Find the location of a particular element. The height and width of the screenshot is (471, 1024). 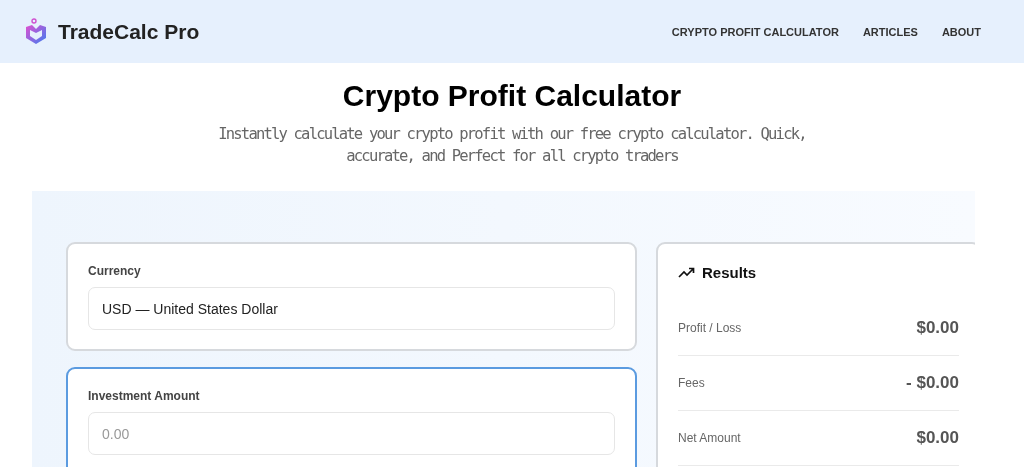

results-title: Results is located at coordinates (729, 272).